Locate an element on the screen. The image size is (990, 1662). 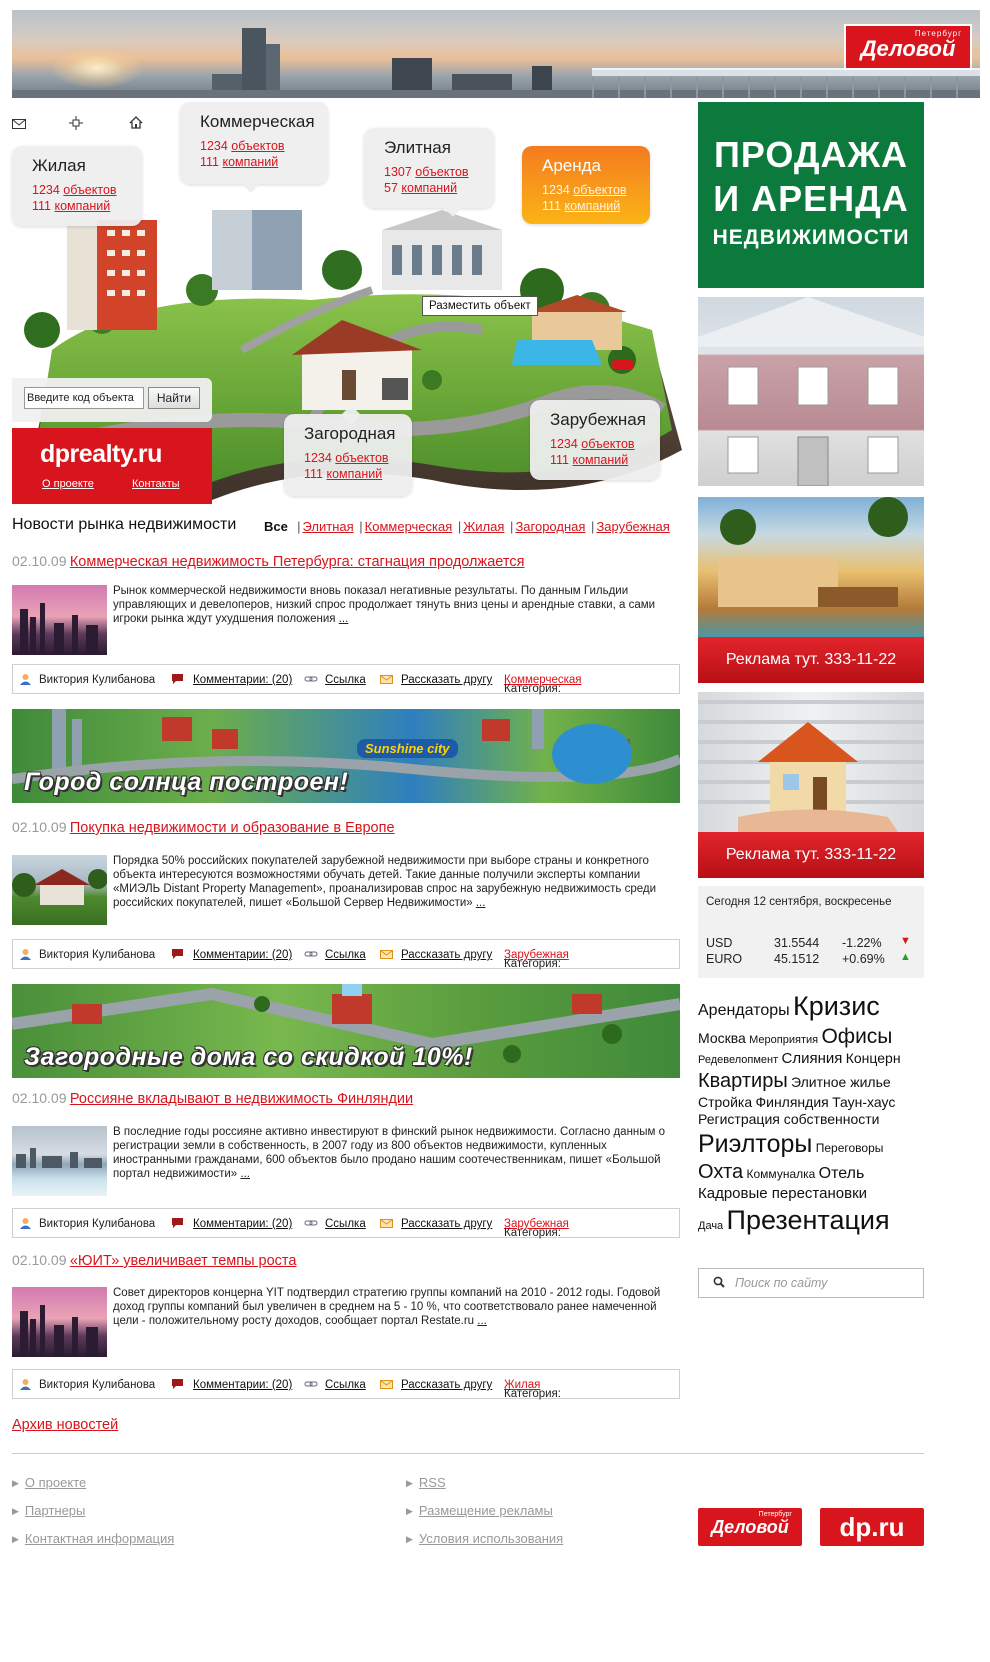
footer-delovoy-logo: Петербург Деловой is located at coordinates (750, 1527).